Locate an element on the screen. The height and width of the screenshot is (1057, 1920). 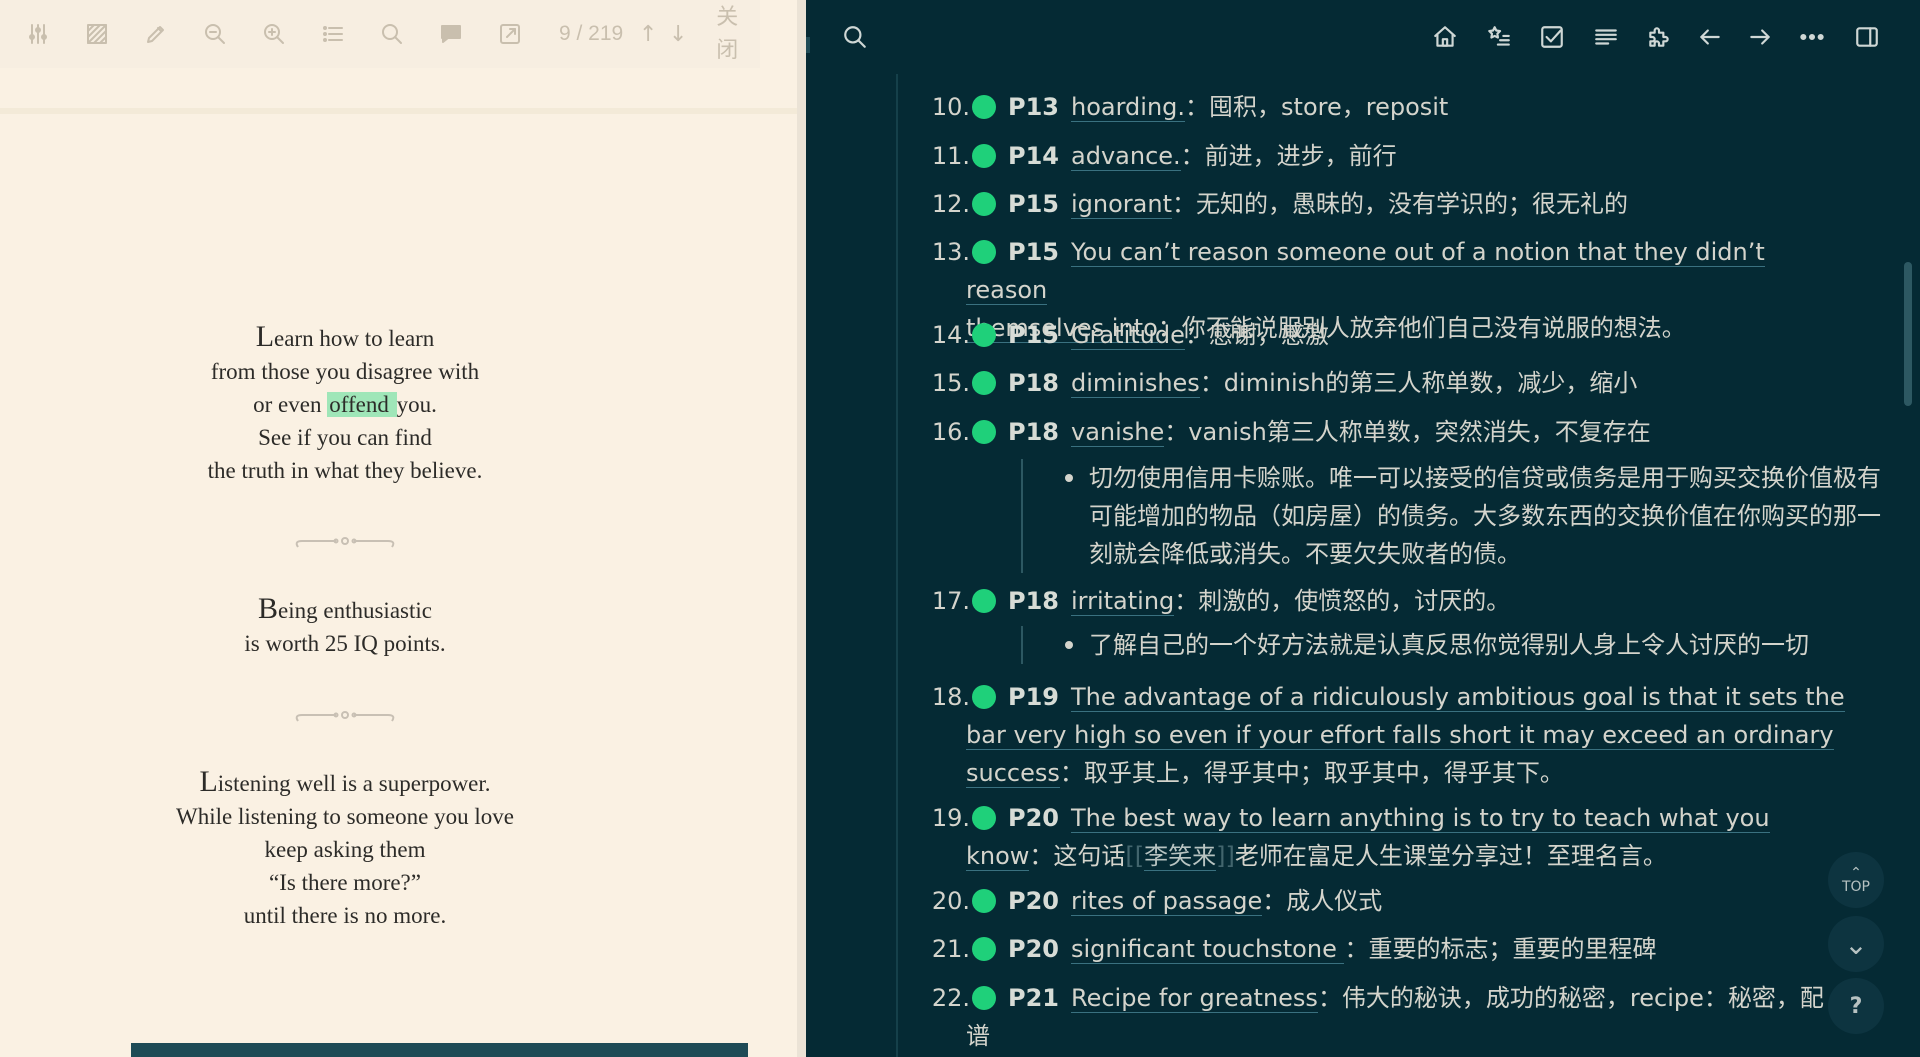
sliders-icon is located at coordinates (37, 34).